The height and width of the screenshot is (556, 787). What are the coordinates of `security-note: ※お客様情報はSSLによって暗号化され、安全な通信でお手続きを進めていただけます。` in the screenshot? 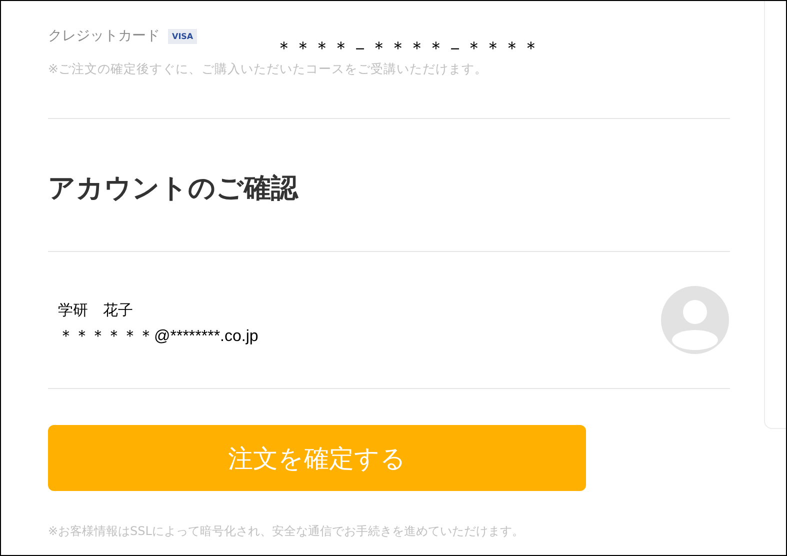 It's located at (286, 531).